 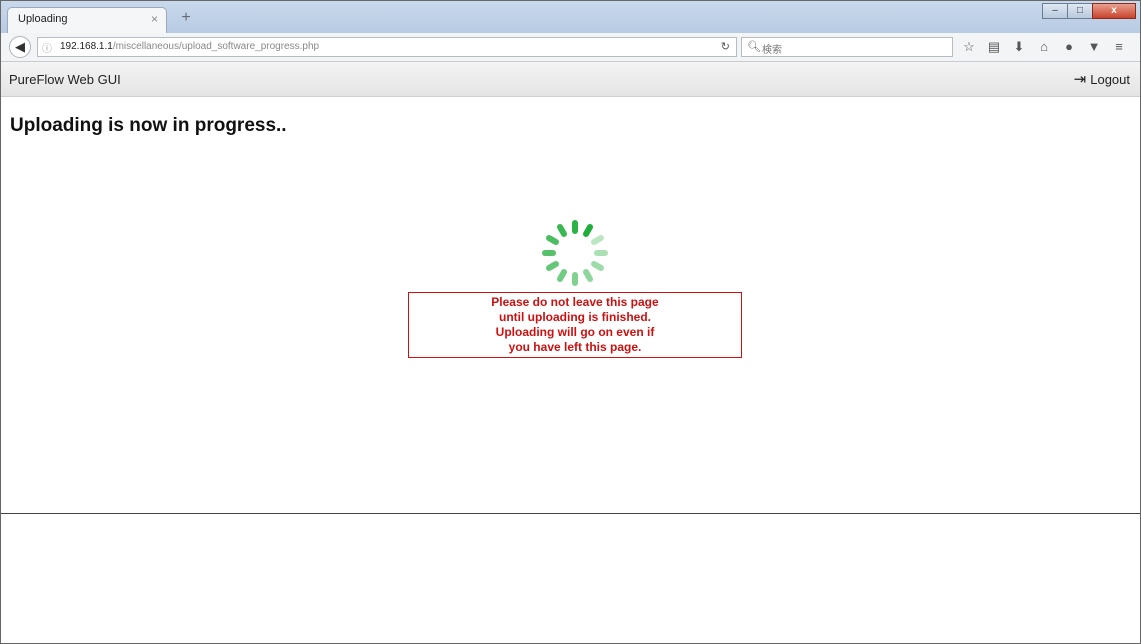 What do you see at coordinates (1055, 11) in the screenshot?
I see `minimize-button: ‒` at bounding box center [1055, 11].